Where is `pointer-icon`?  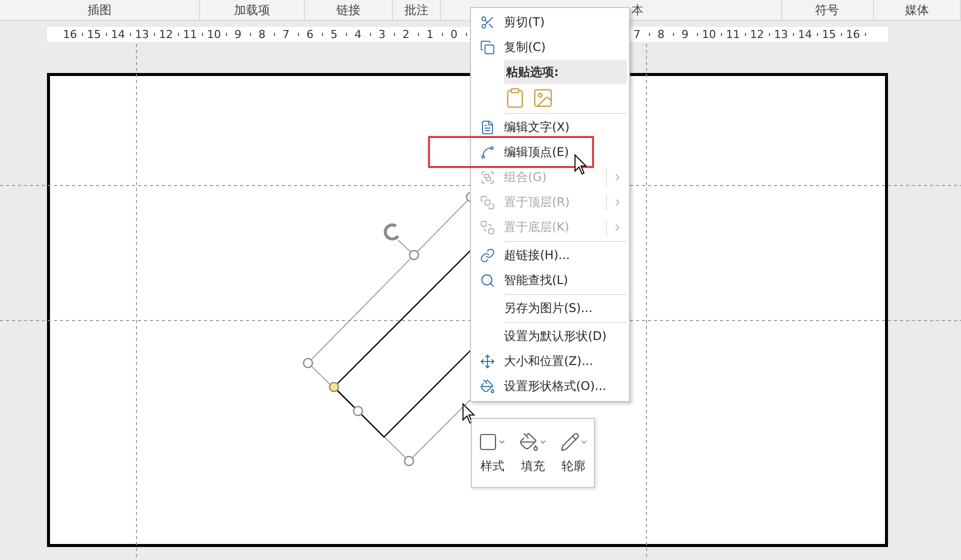 pointer-icon is located at coordinates (581, 164).